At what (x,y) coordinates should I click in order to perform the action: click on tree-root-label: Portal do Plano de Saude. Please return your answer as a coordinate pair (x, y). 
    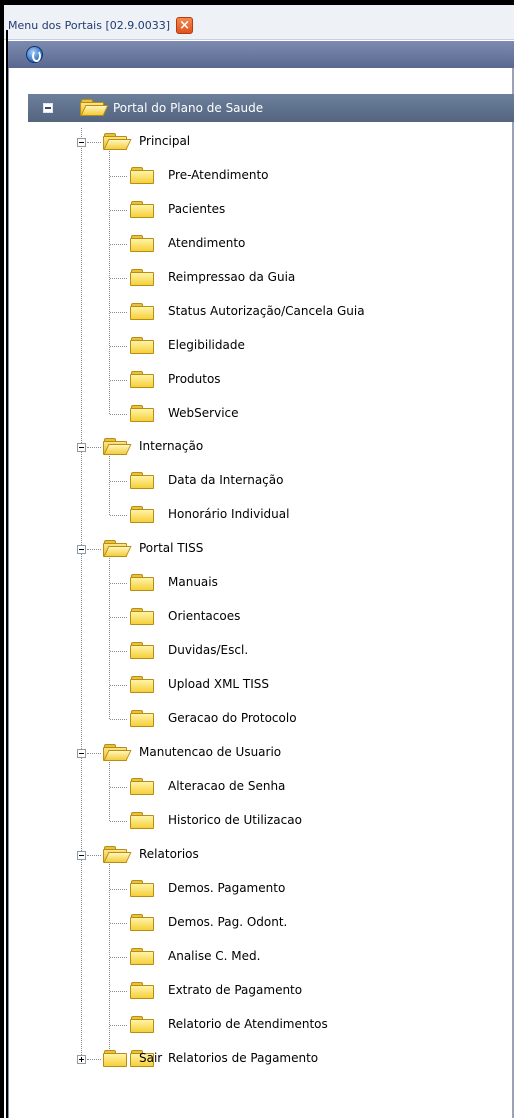
    Looking at the image, I should click on (188, 108).